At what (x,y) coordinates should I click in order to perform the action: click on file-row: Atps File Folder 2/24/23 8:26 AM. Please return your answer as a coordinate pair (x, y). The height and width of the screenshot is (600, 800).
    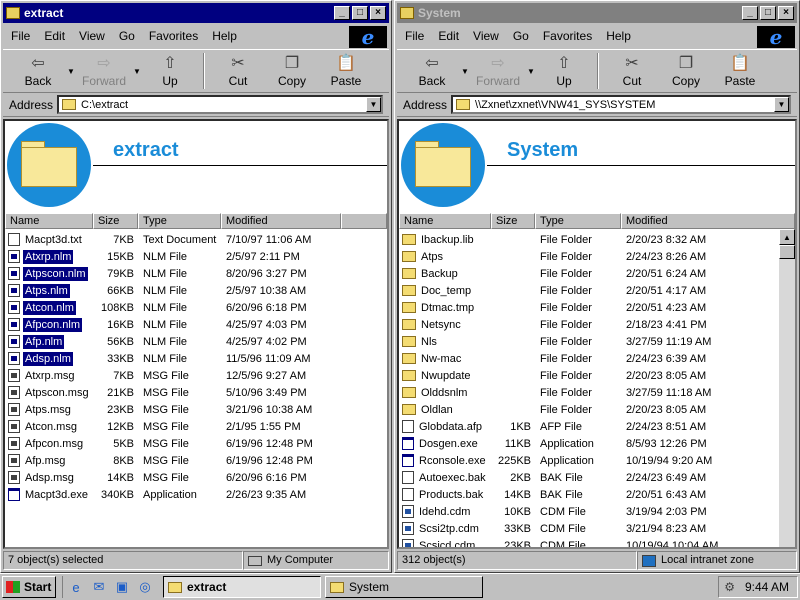
    Looking at the image, I should click on (597, 256).